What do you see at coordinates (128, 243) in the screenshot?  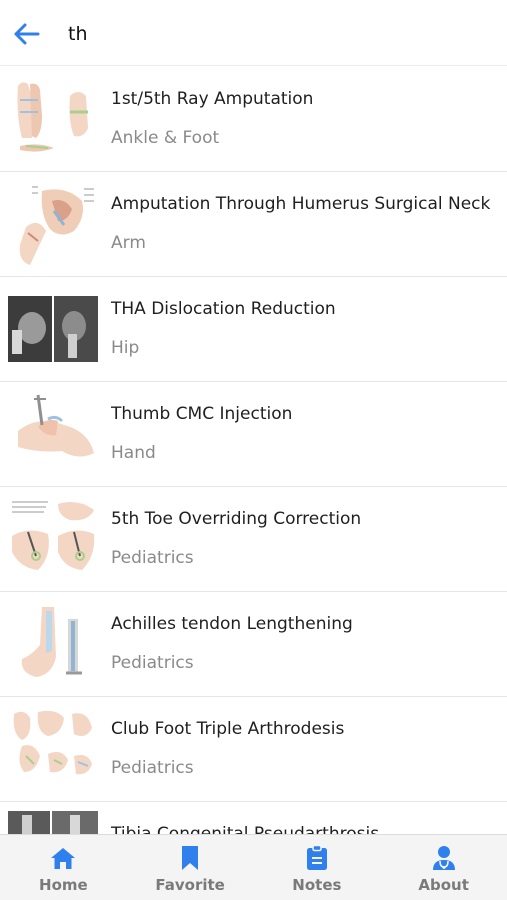 I see `item-category: Arm` at bounding box center [128, 243].